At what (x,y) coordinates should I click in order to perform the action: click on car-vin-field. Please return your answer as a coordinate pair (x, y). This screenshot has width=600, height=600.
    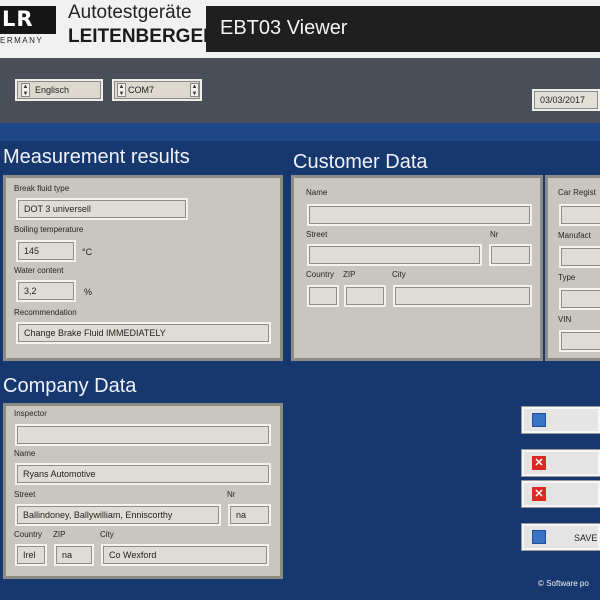
    Looking at the image, I should click on (579, 341).